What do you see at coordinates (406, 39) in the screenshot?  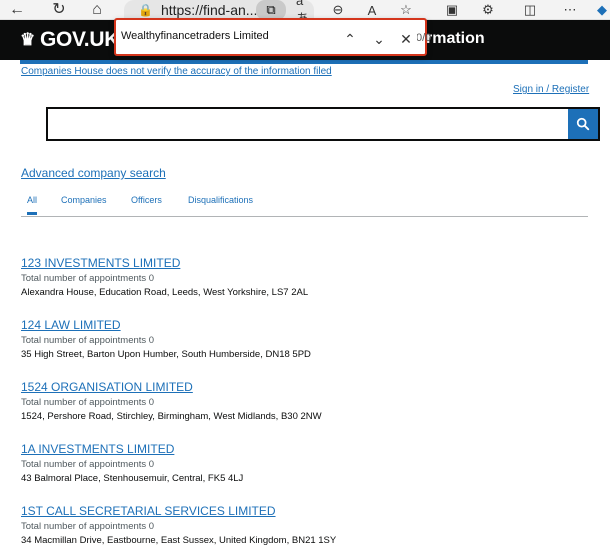 I see `find-close-icon: ✕` at bounding box center [406, 39].